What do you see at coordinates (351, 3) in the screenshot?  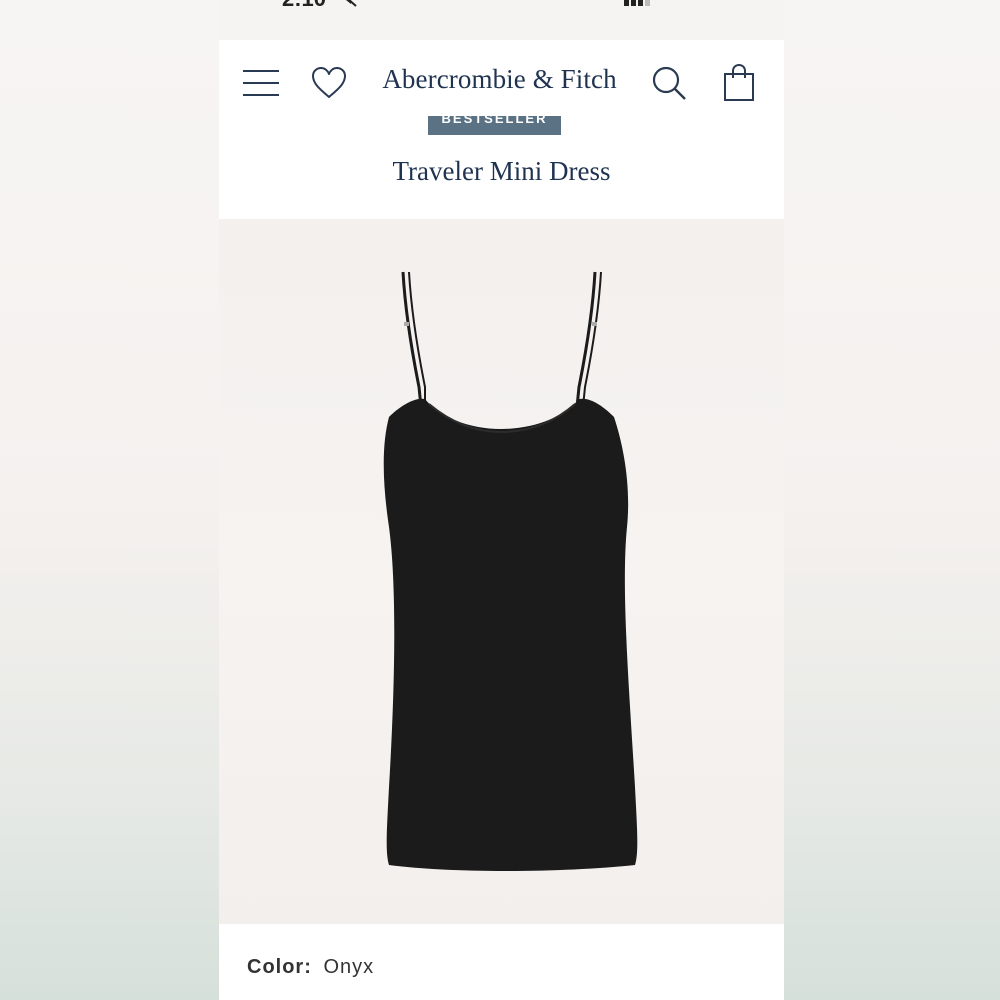 I see `mute-icon` at bounding box center [351, 3].